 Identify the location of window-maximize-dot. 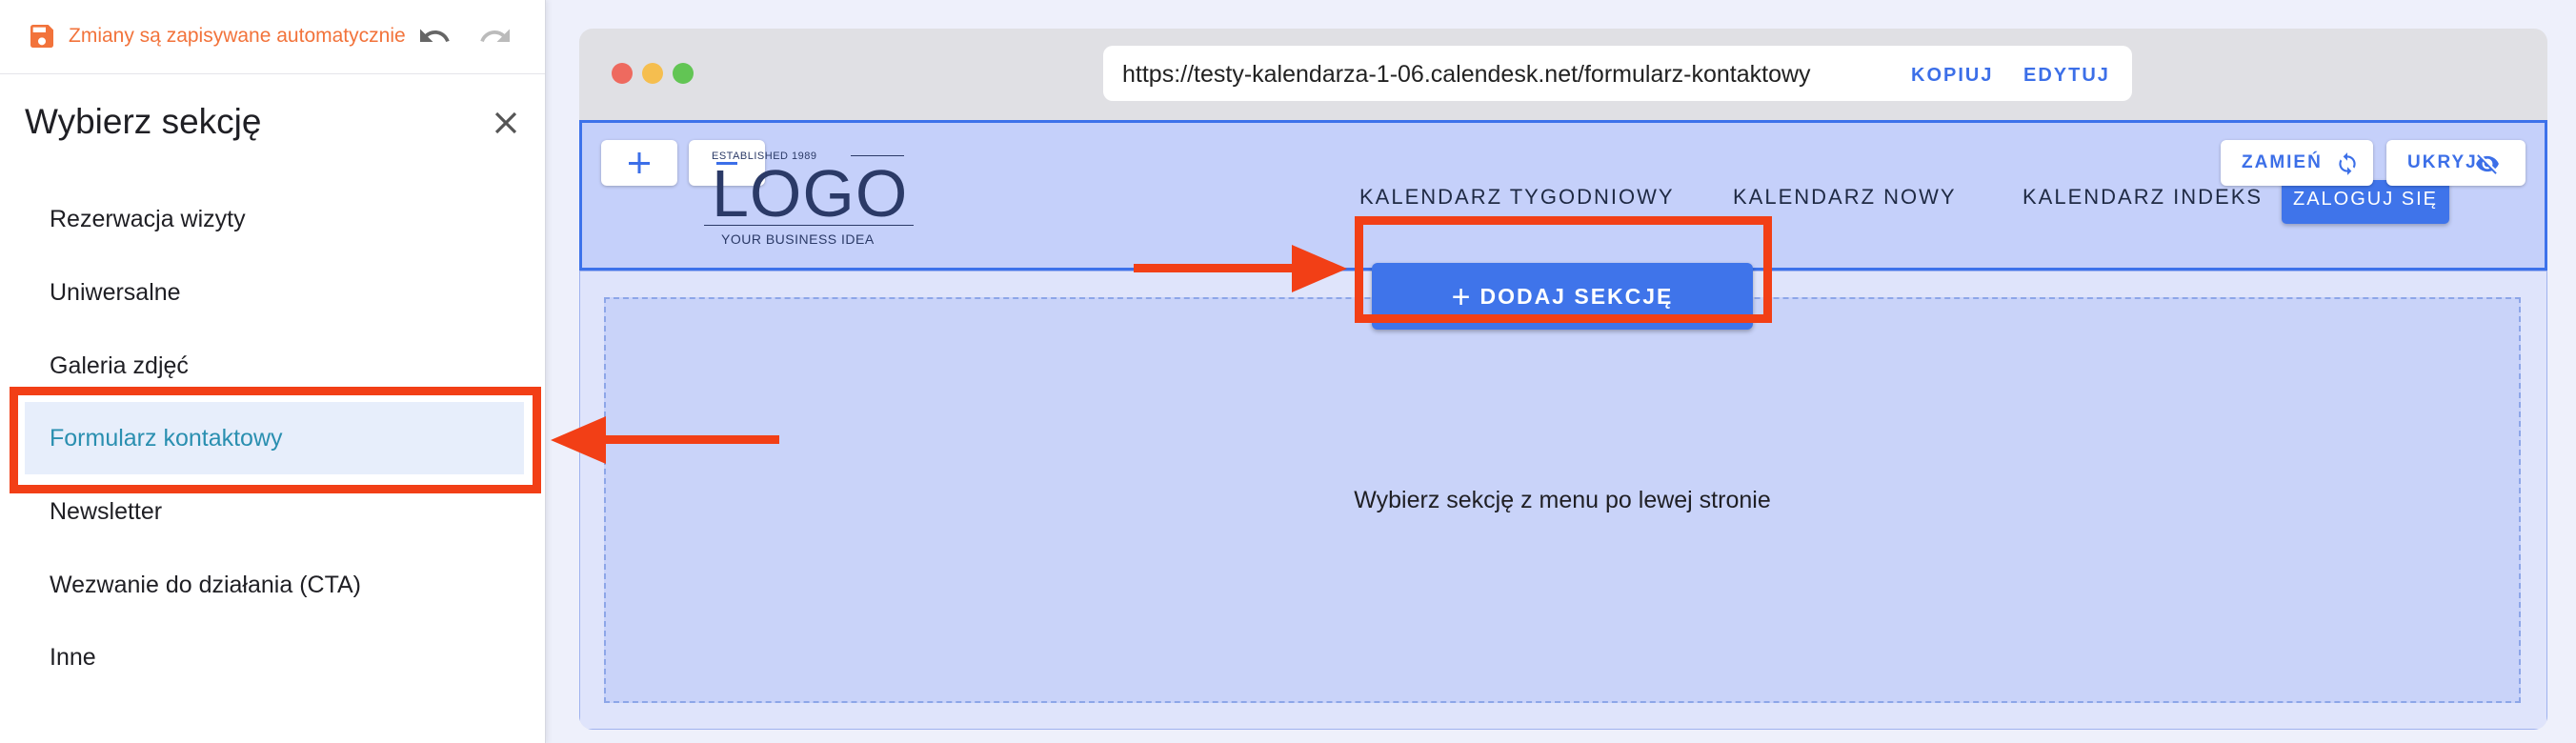
(683, 73).